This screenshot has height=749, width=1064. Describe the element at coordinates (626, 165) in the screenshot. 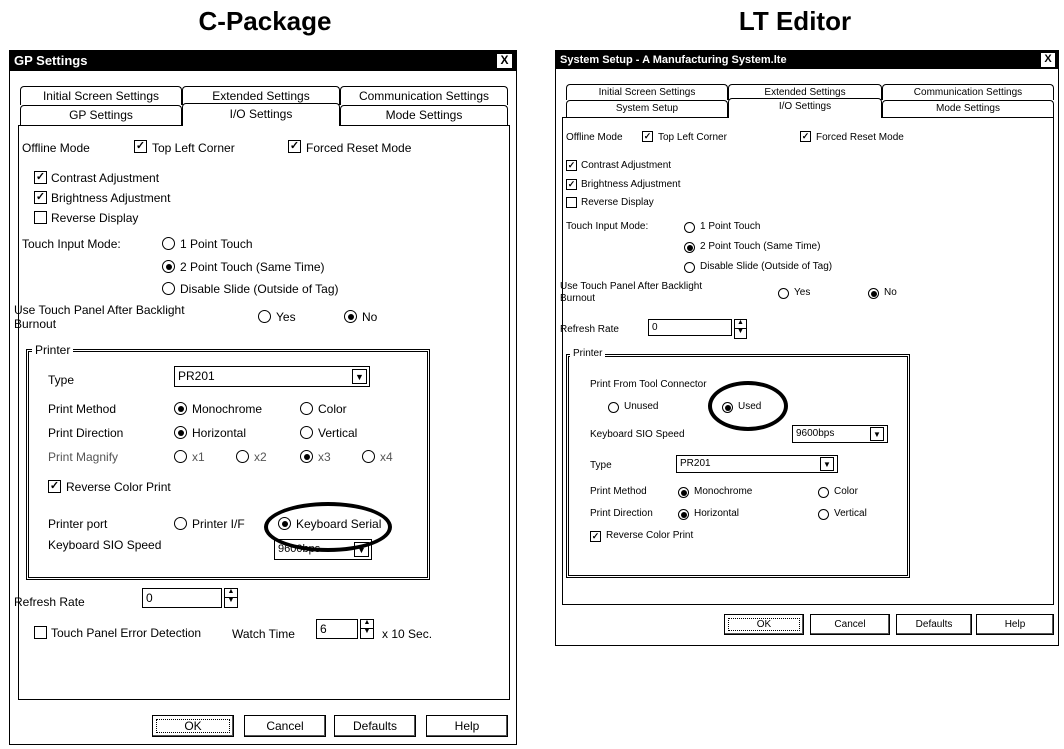

I see `contrast-label: Contrast Adjustment` at that location.